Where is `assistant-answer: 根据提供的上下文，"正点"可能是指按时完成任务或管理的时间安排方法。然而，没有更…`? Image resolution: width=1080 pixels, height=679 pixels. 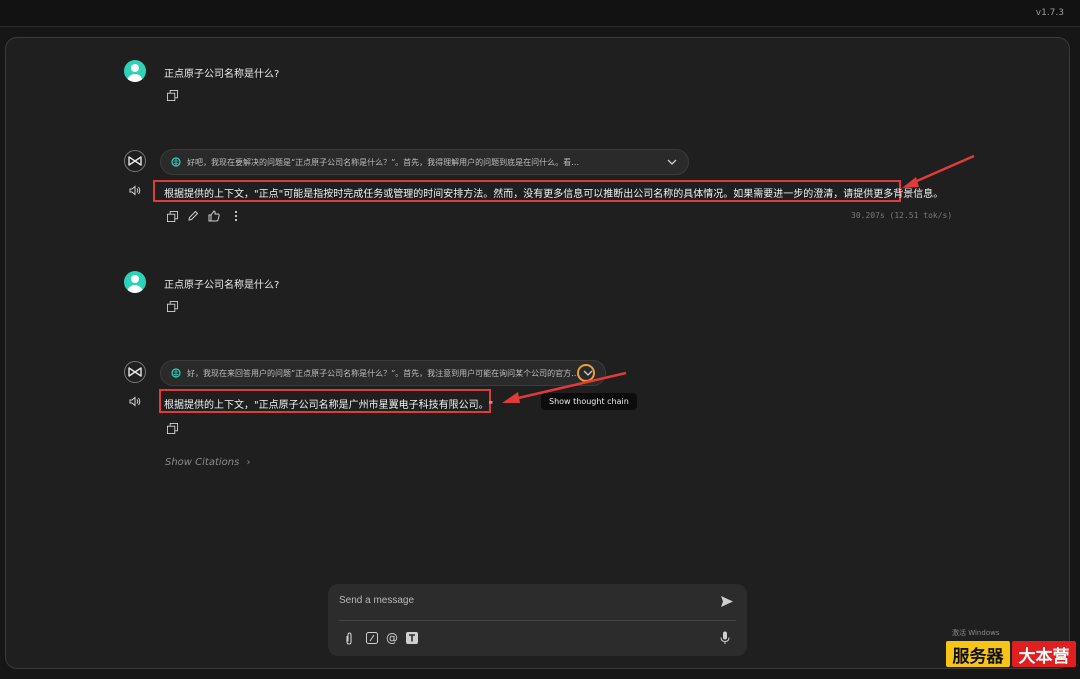
assistant-answer: 根据提供的上下文，"正点"可能是指按时完成任务或管理的时间安排方法。然而，没有更… is located at coordinates (554, 194).